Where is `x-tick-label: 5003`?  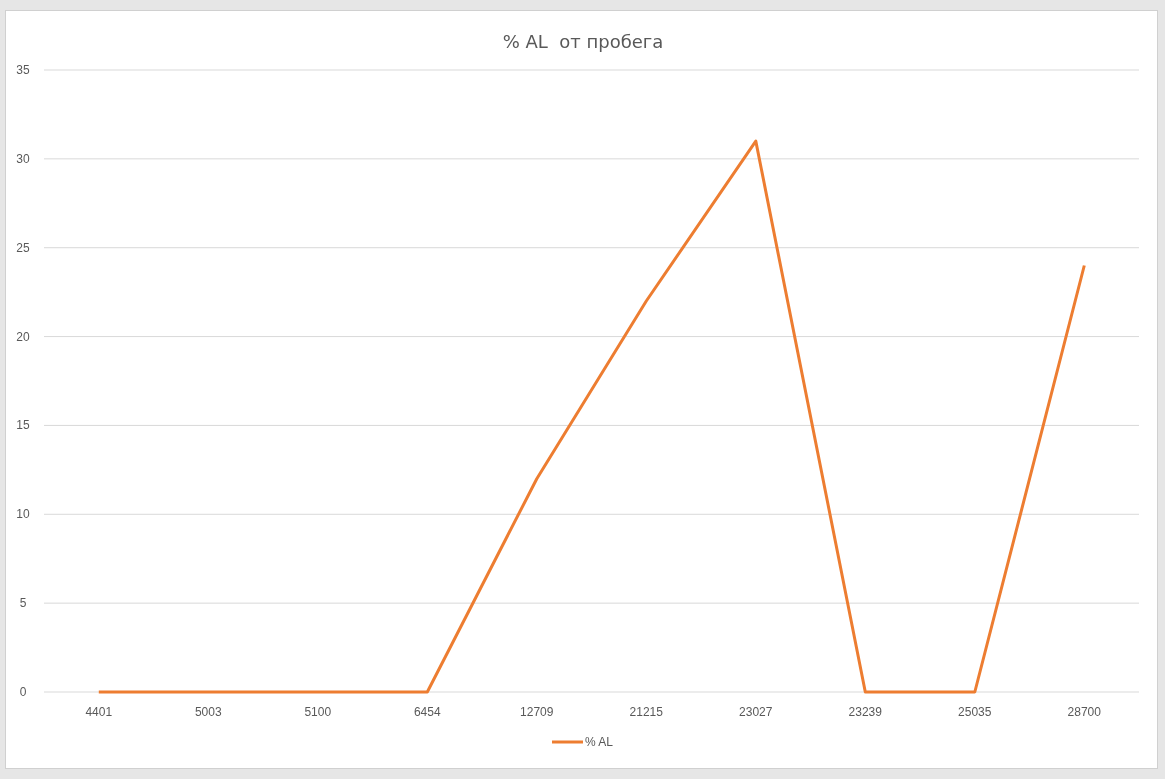 x-tick-label: 5003 is located at coordinates (208, 712).